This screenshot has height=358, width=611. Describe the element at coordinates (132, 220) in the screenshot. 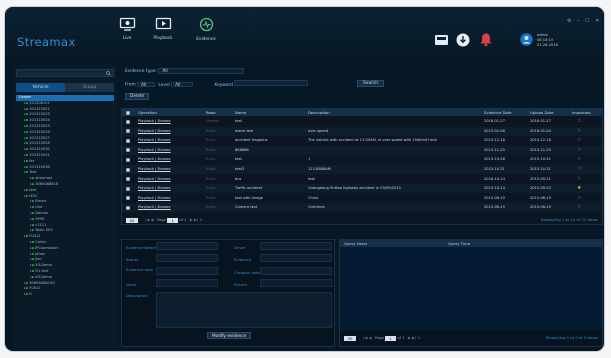

I see `page-size-select: 20` at that location.